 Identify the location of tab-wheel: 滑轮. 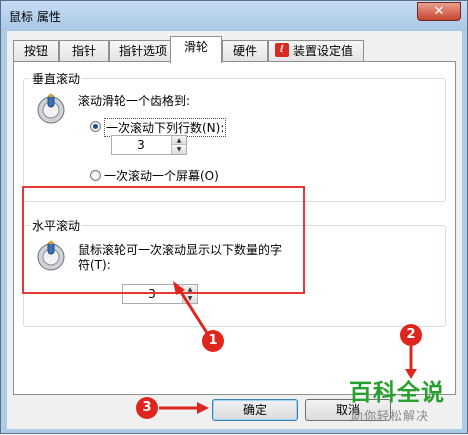
(196, 49).